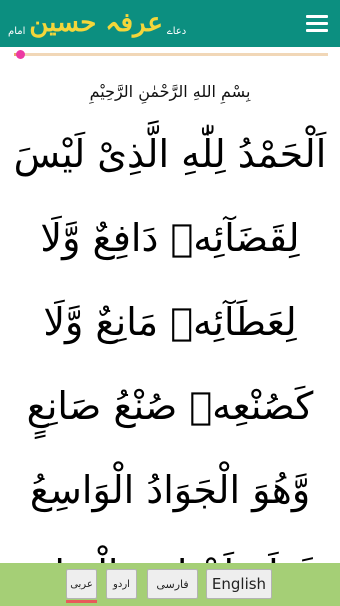 Image resolution: width=340 pixels, height=606 pixels. What do you see at coordinates (170, 238) in the screenshot?
I see `dua-line: لِقَضَآئِهٖ دَافِعٌ وَّلَا` at bounding box center [170, 238].